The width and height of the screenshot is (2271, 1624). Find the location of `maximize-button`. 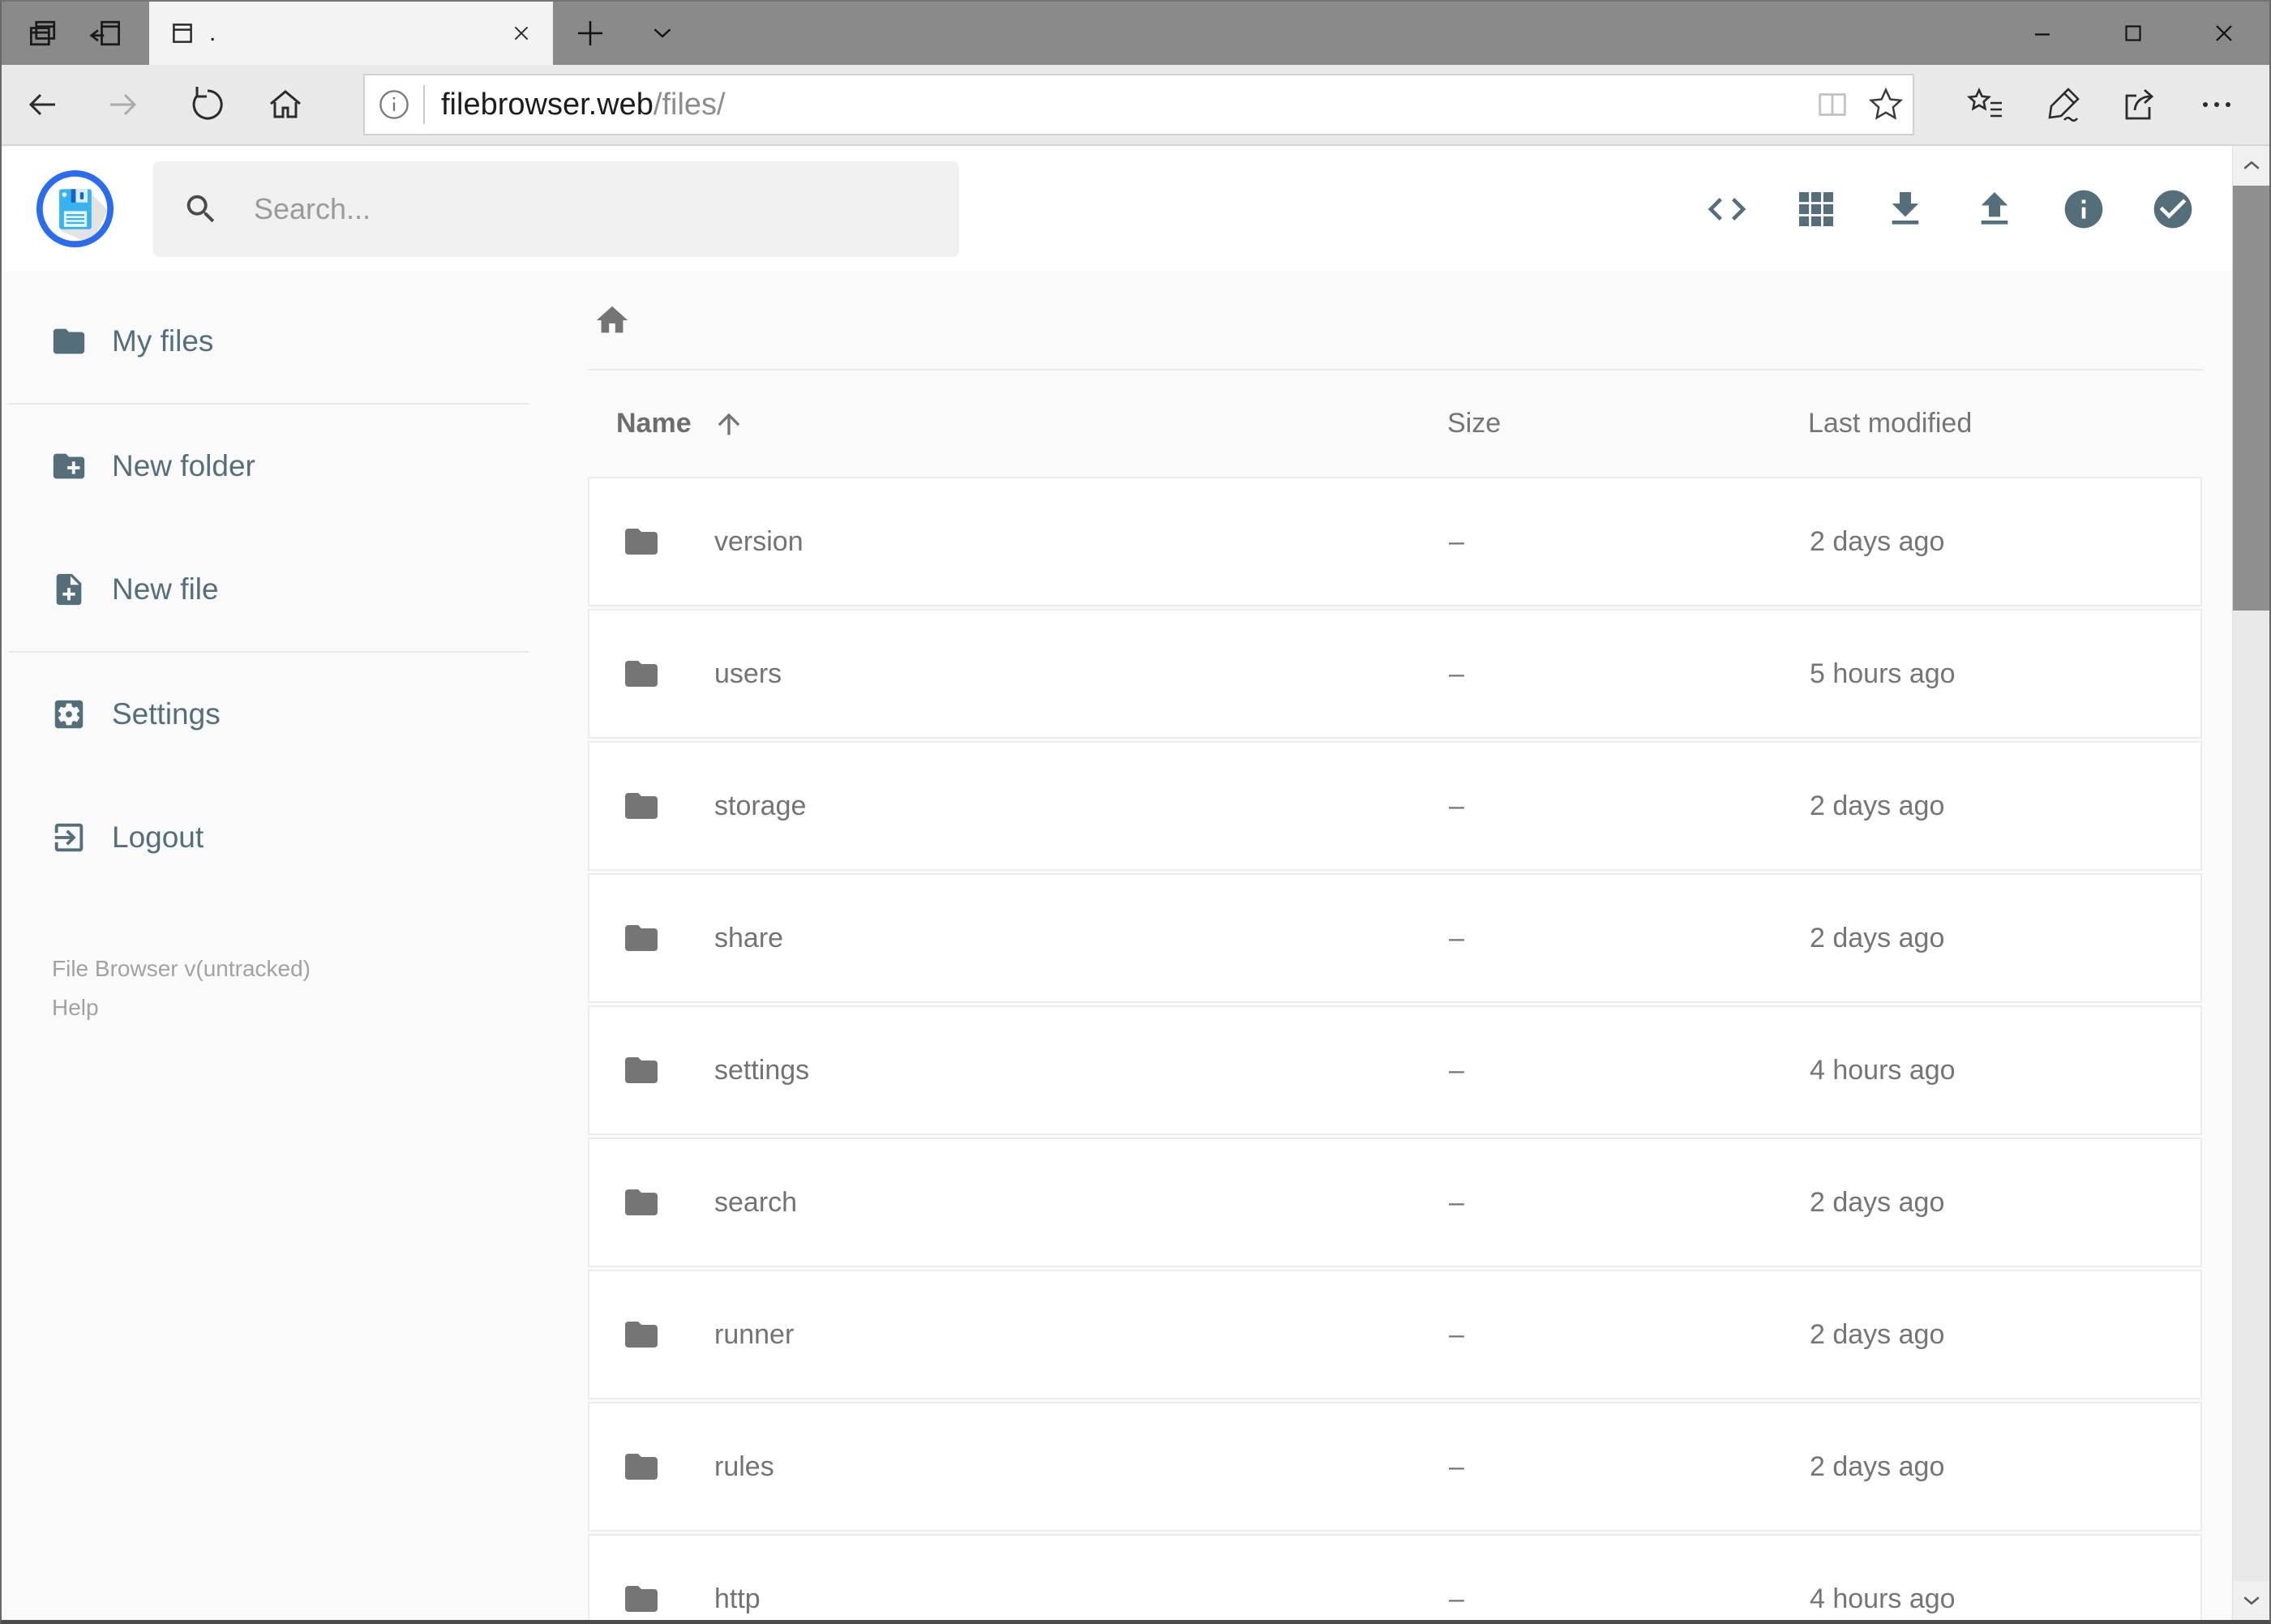

maximize-button is located at coordinates (2133, 34).